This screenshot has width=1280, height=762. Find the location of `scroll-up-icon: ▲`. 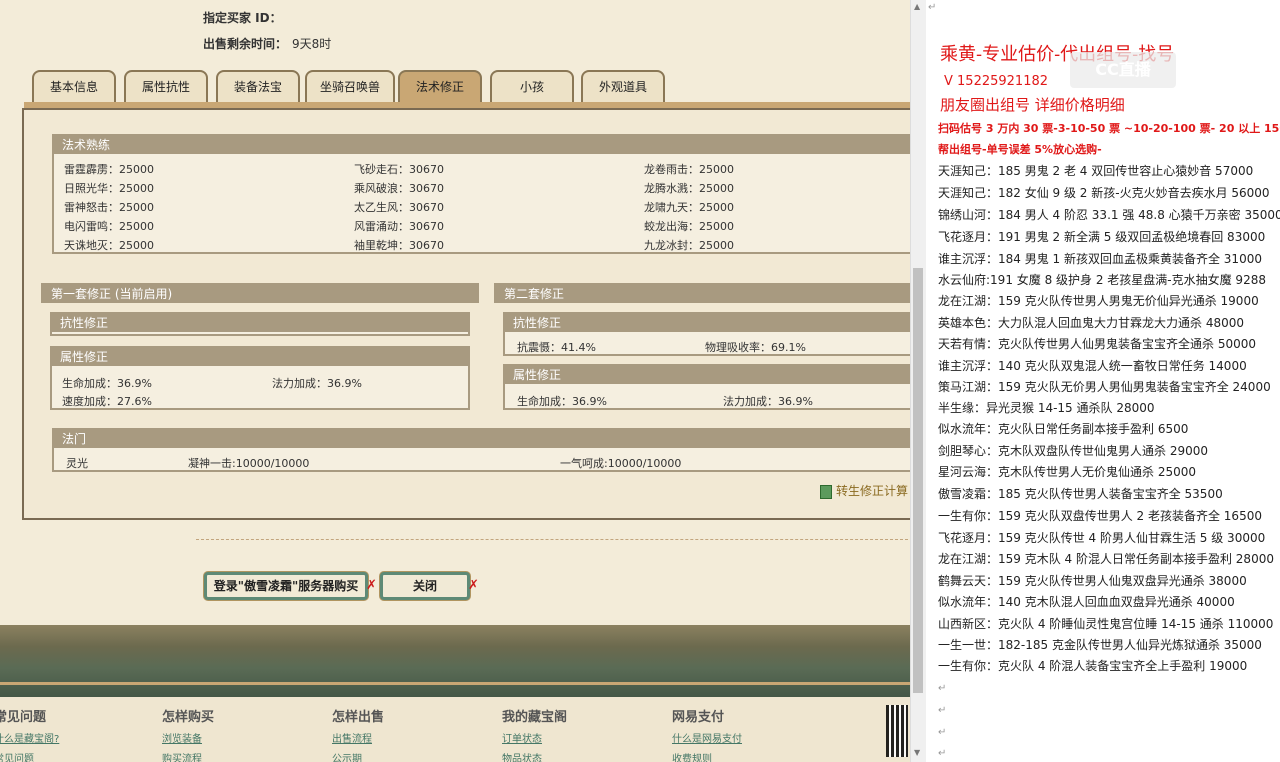

scroll-up-icon: ▲ is located at coordinates (917, 6).